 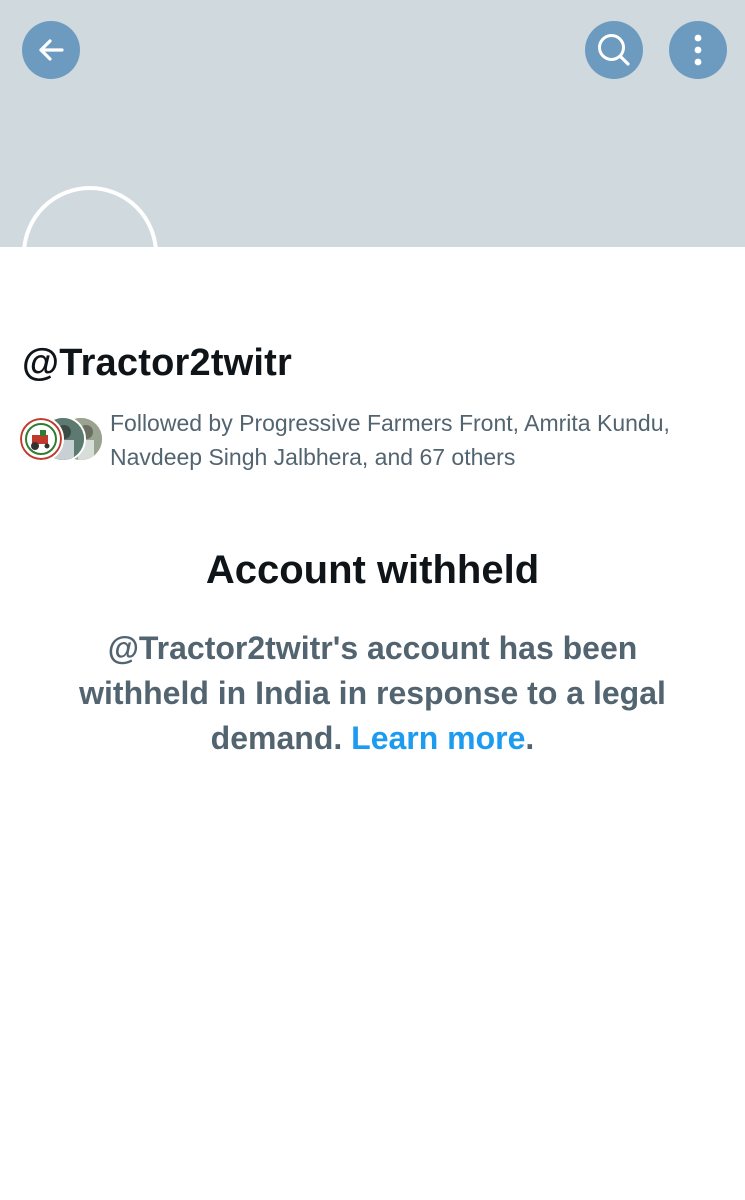 I want to click on back-button, so click(x=51, y=50).